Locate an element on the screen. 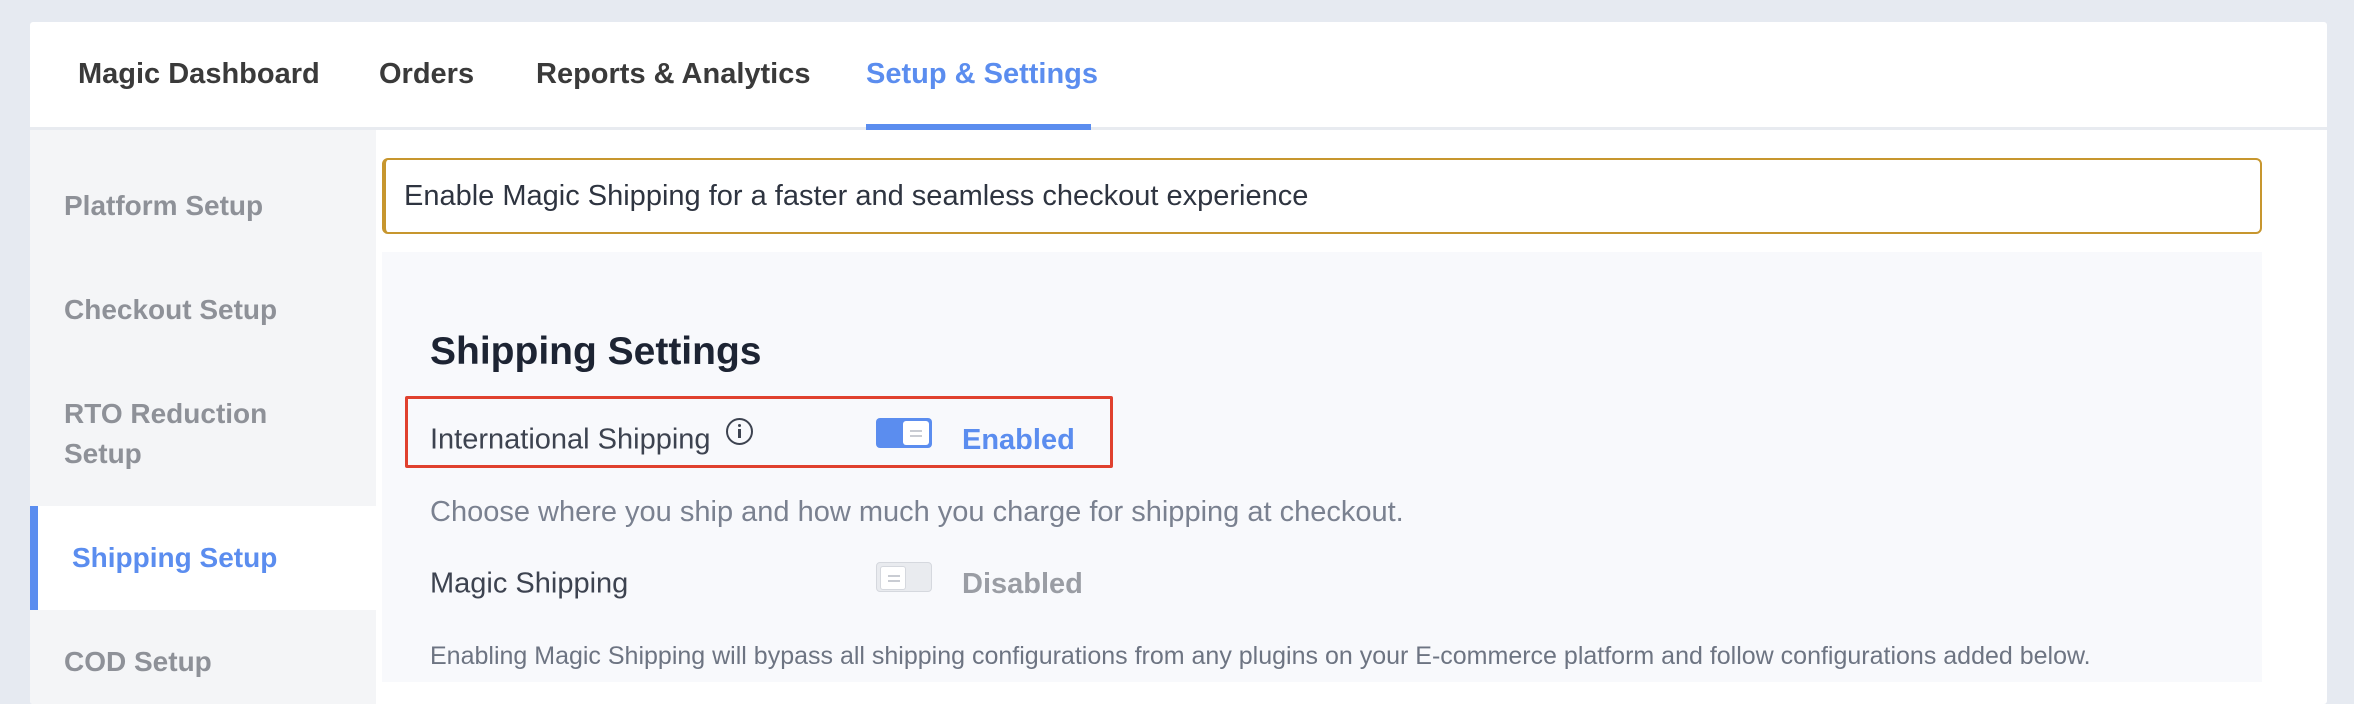  sidebar-item-checkout-setup: Checkout Setup is located at coordinates (203, 310).